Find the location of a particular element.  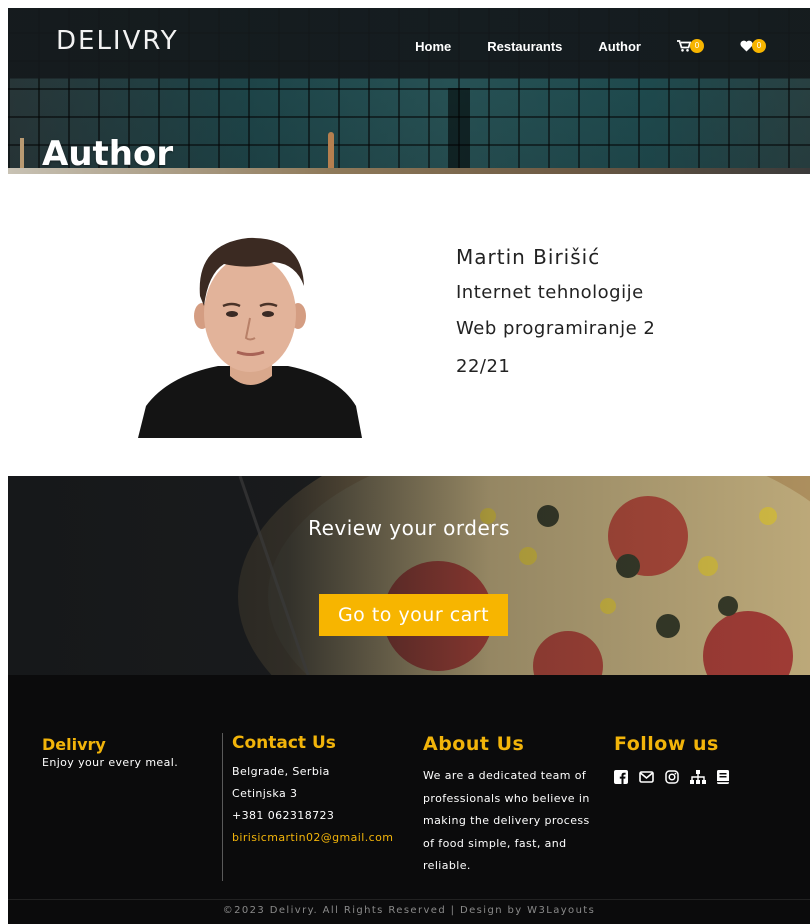

instagram-icon is located at coordinates (672, 778).